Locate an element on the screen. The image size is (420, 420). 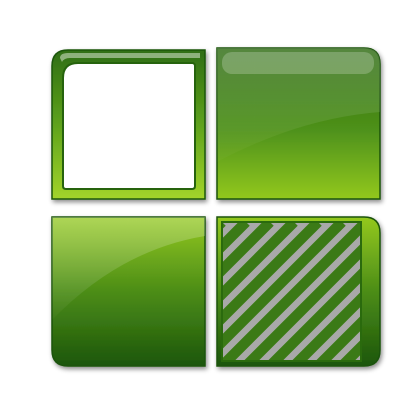
frame-window is located at coordinates (129, 126).